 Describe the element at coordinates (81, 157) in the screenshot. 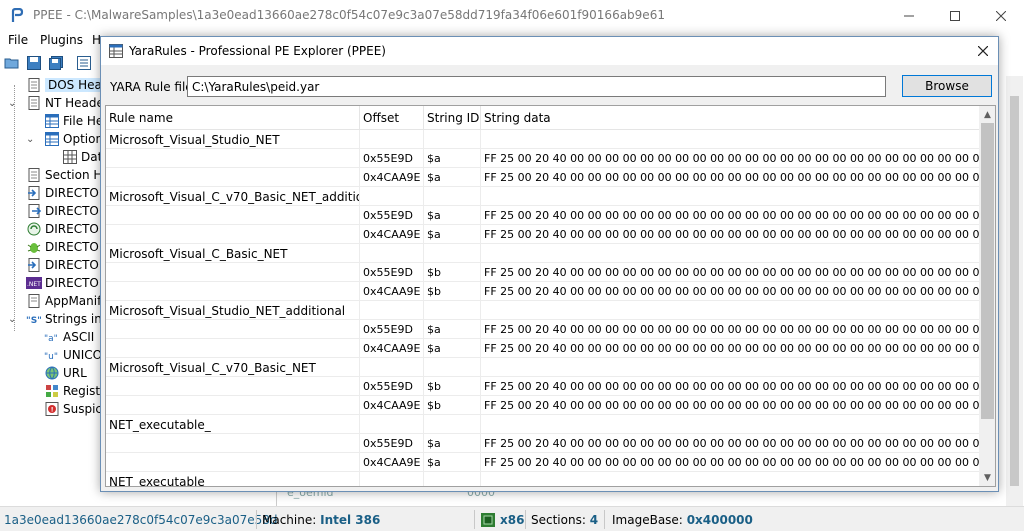

I see `tree-item: Dat` at that location.